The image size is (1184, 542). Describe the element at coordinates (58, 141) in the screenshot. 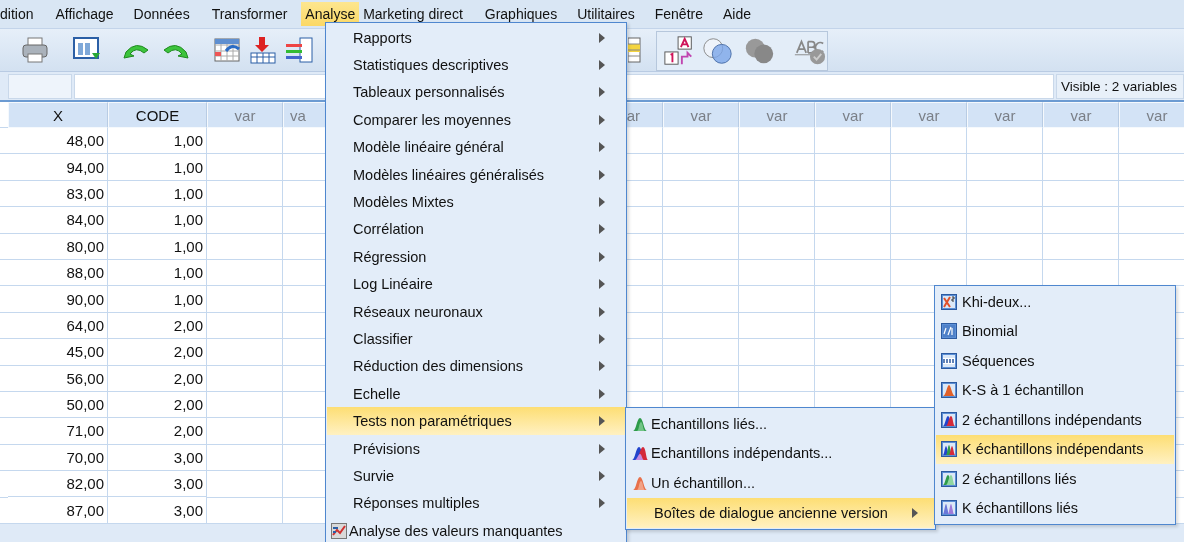

I see `table-cell: 48,00` at that location.